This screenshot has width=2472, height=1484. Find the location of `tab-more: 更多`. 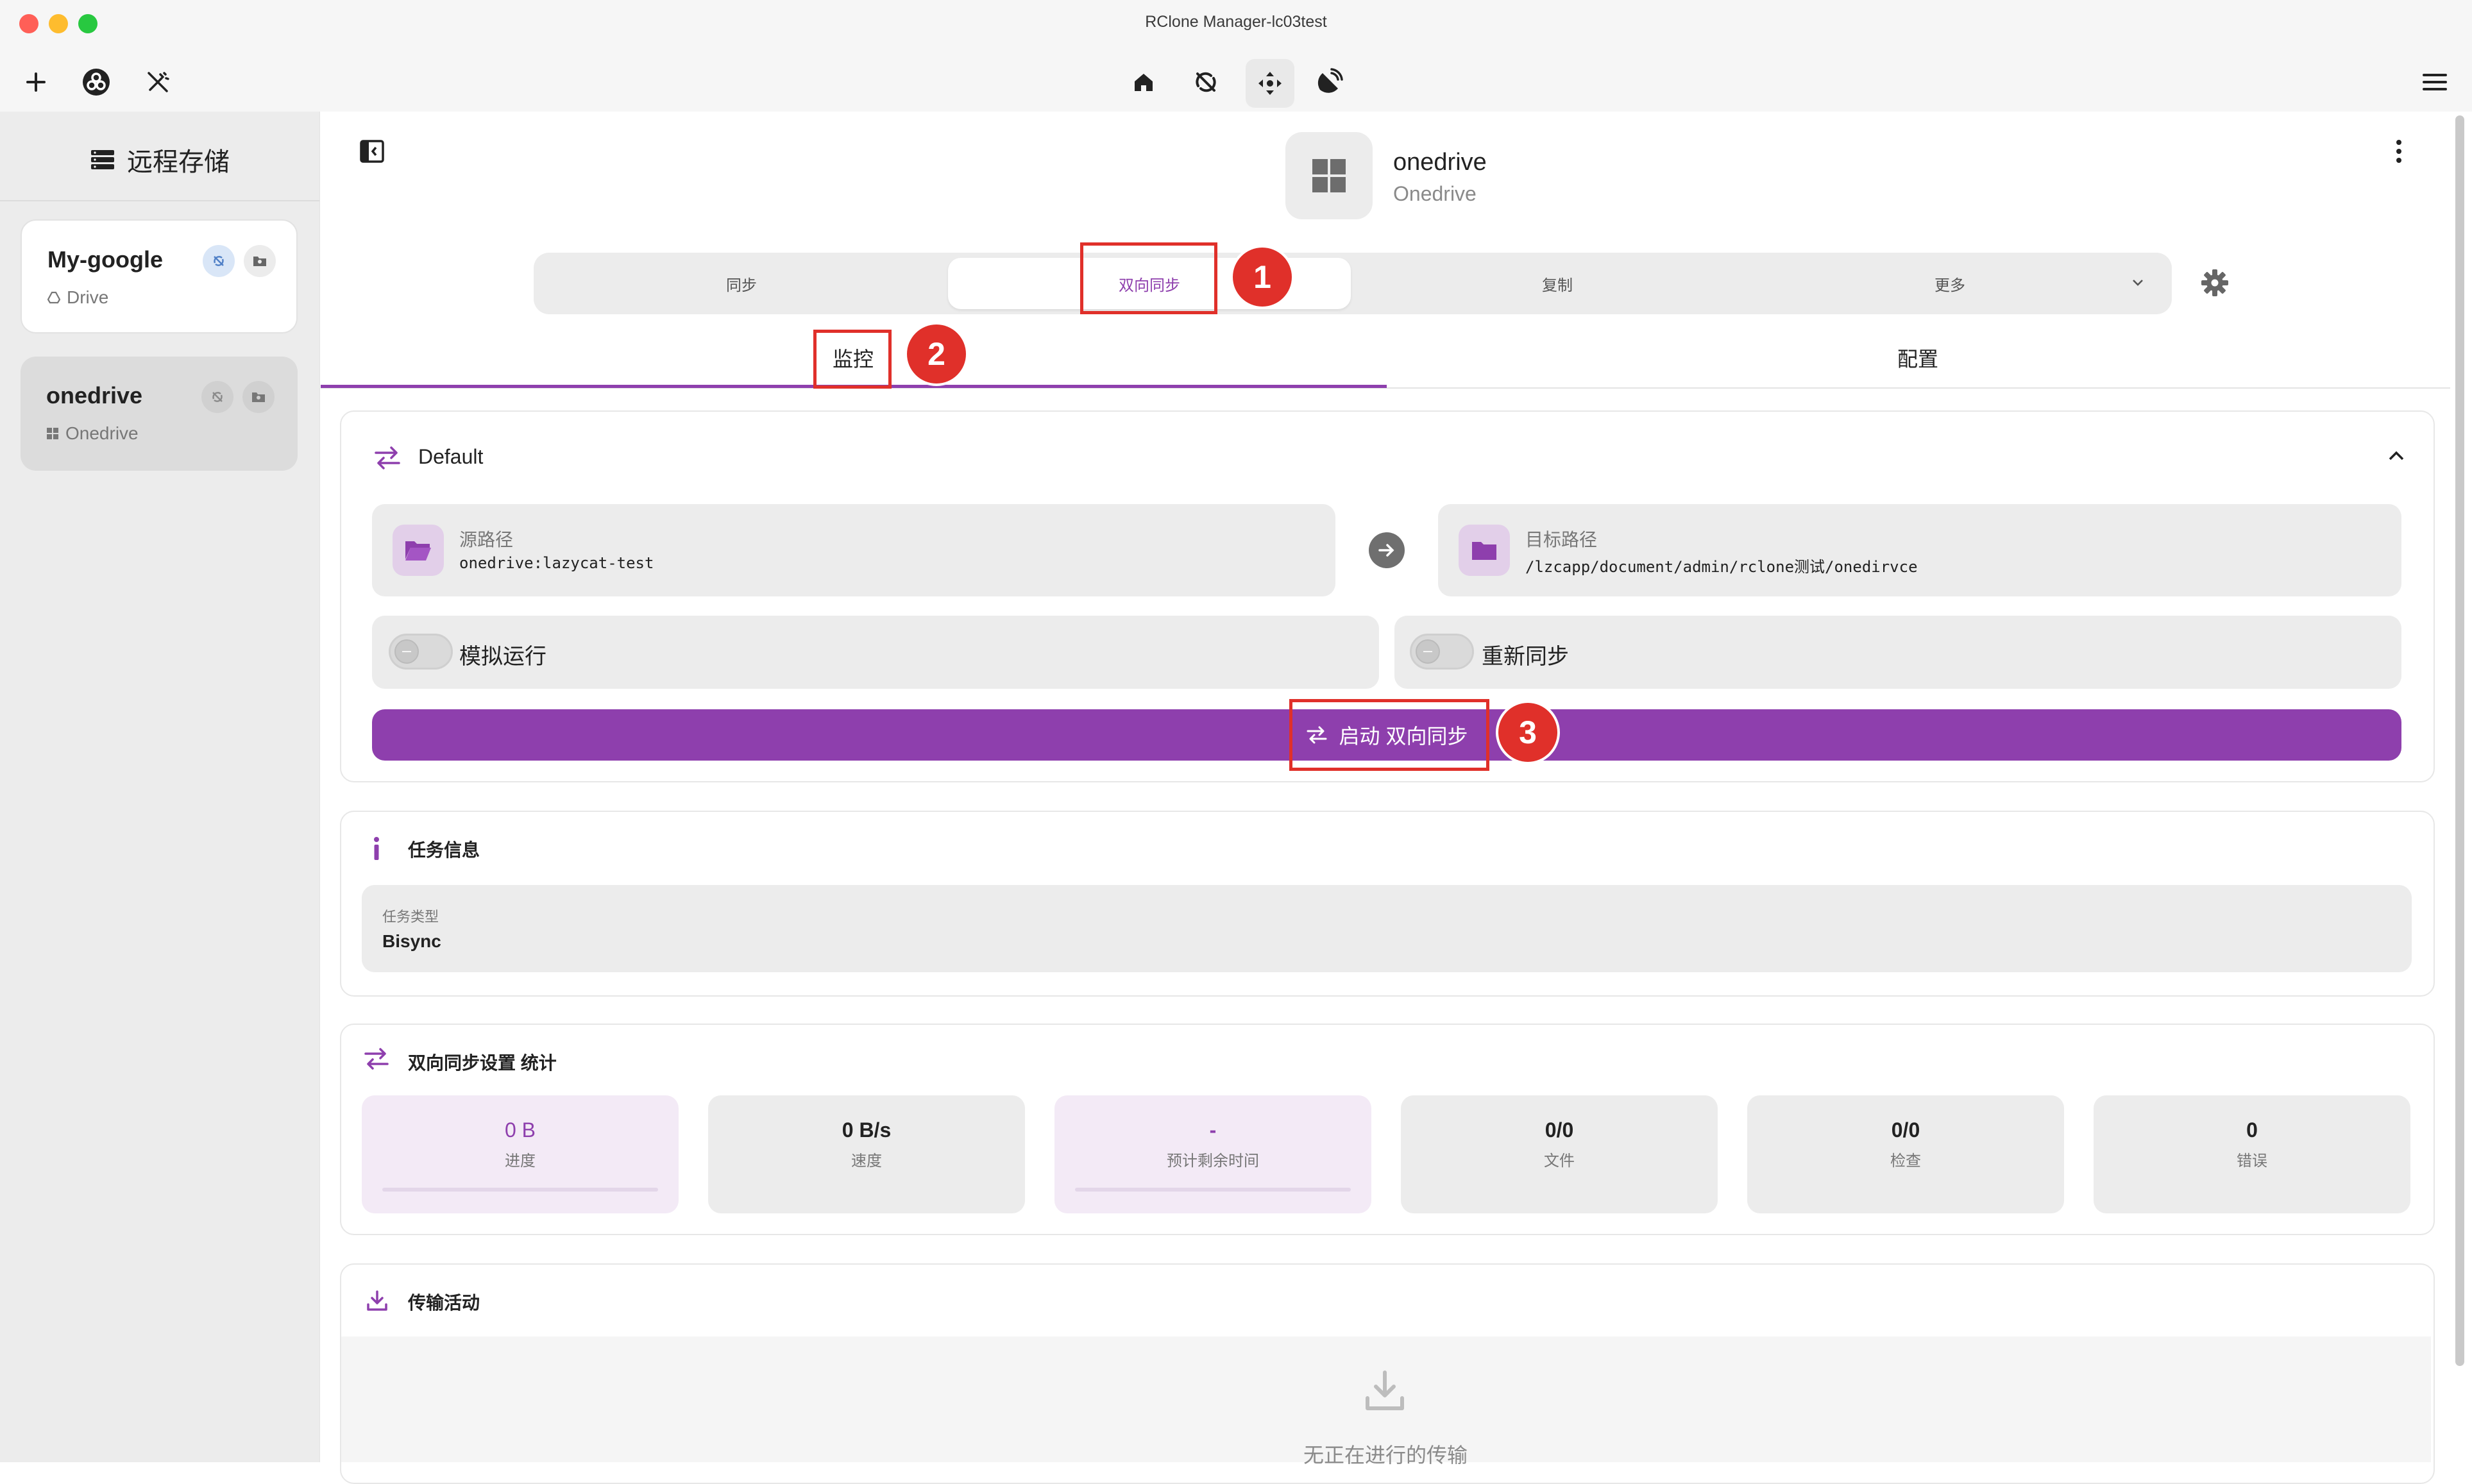

tab-more: 更多 is located at coordinates (1950, 283).